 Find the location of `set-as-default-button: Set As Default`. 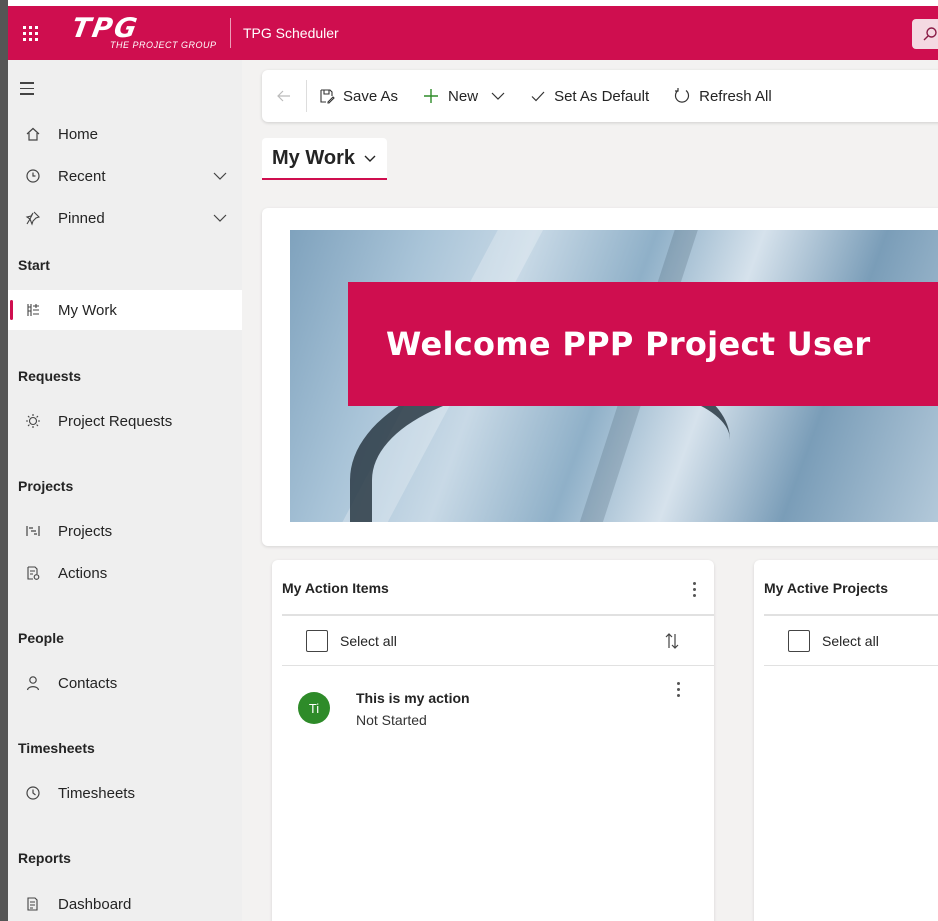

set-as-default-button: Set As Default is located at coordinates (589, 96).